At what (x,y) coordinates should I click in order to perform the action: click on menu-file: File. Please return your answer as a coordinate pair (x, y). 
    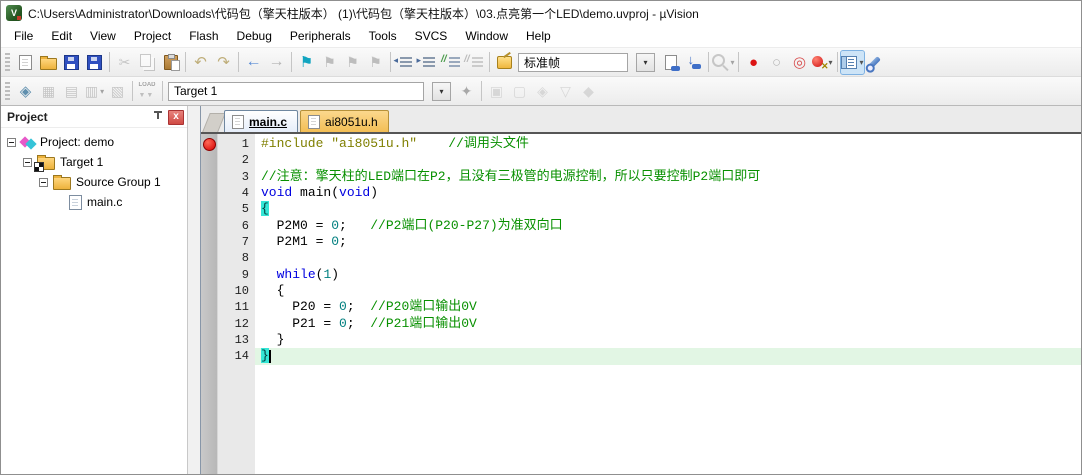
    Looking at the image, I should click on (23, 36).